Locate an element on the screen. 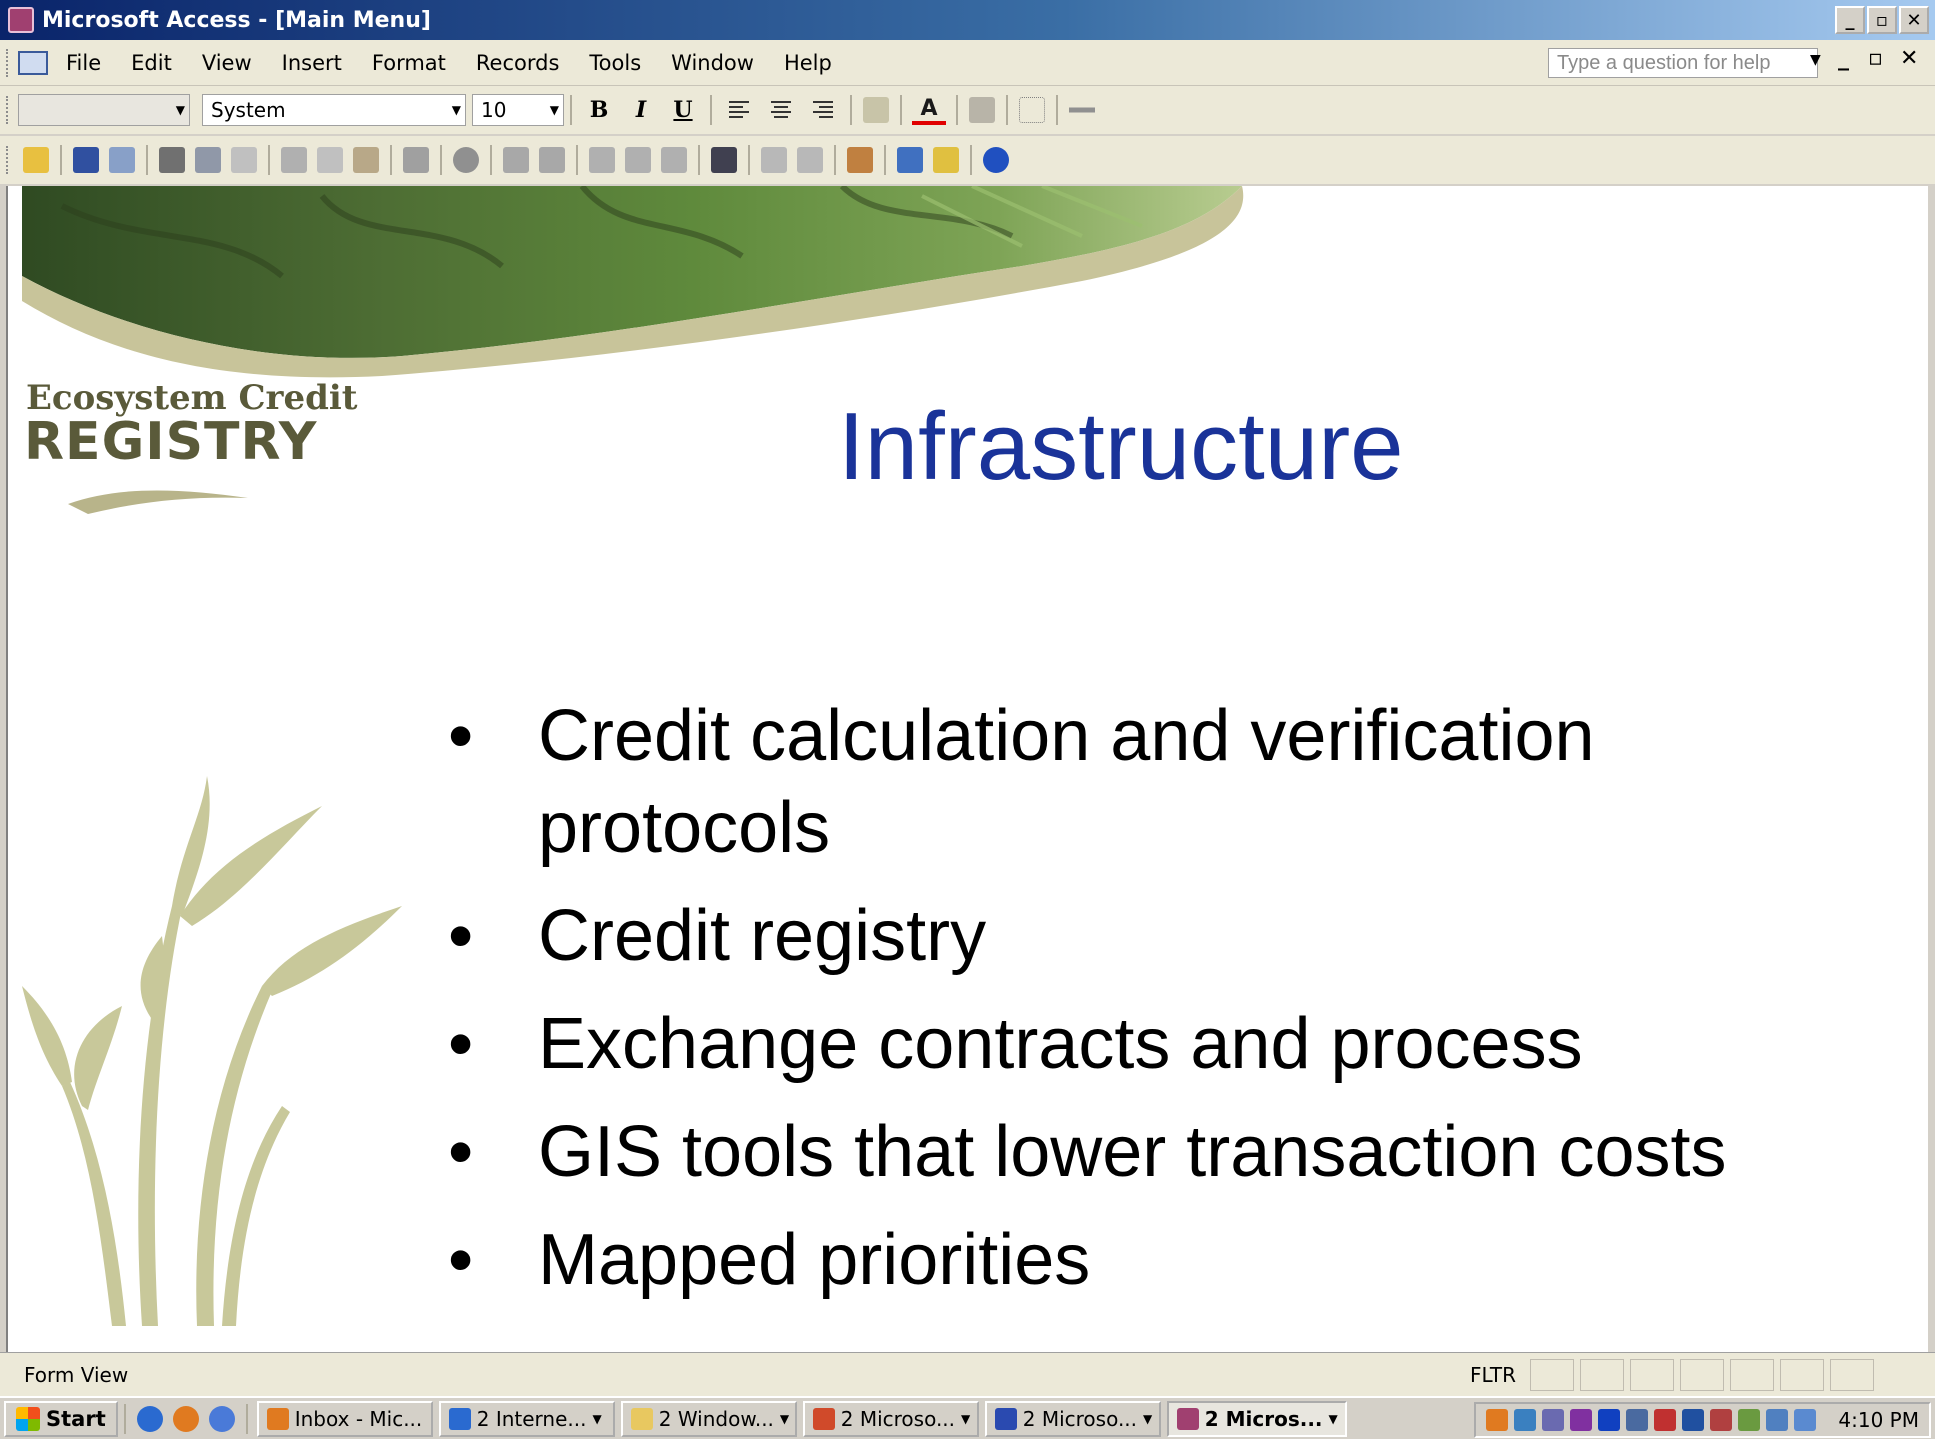 This screenshot has height=1439, width=1935. line-color-icon is located at coordinates (982, 110).